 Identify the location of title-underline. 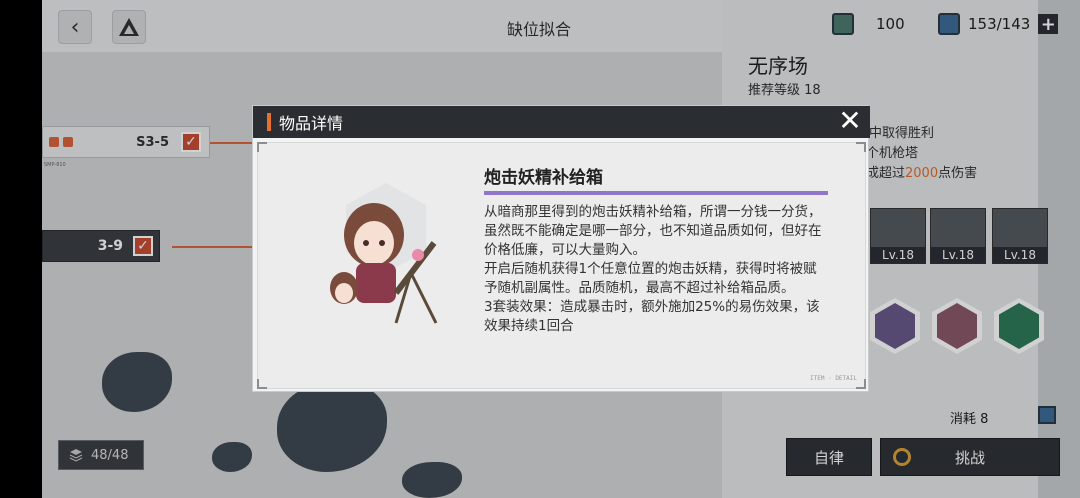
(656, 193).